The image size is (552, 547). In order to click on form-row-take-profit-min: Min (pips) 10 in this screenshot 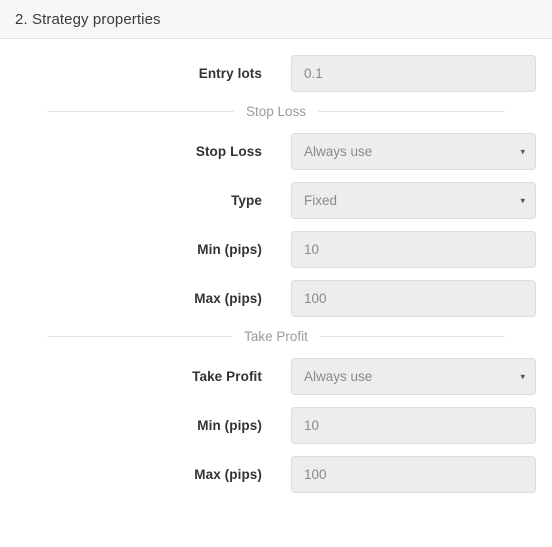, I will do `click(276, 425)`.